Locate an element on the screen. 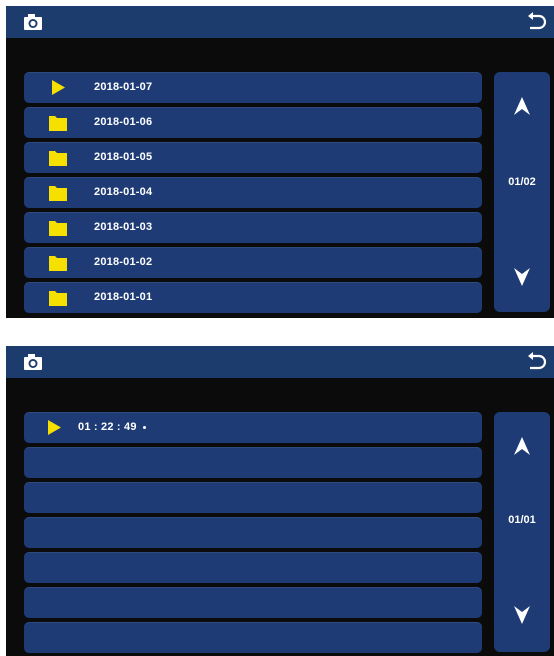 The width and height of the screenshot is (554, 656). list-item: 2018-01-07 is located at coordinates (253, 87).